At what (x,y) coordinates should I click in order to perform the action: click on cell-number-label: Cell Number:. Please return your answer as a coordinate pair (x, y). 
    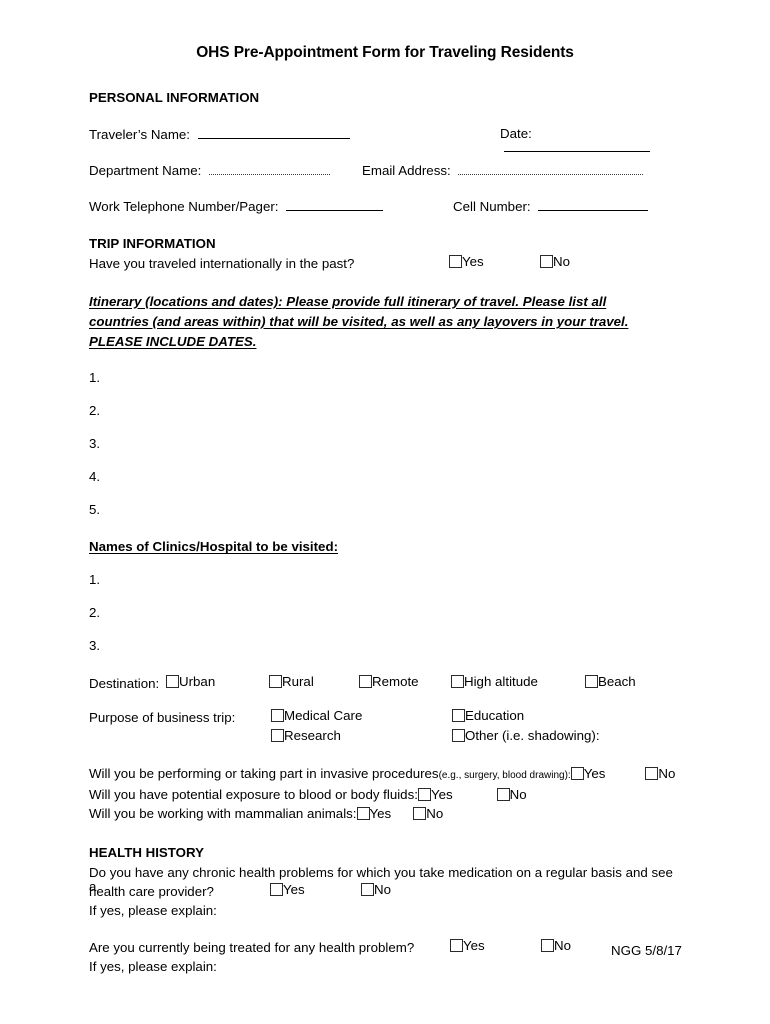
    Looking at the image, I should click on (492, 207).